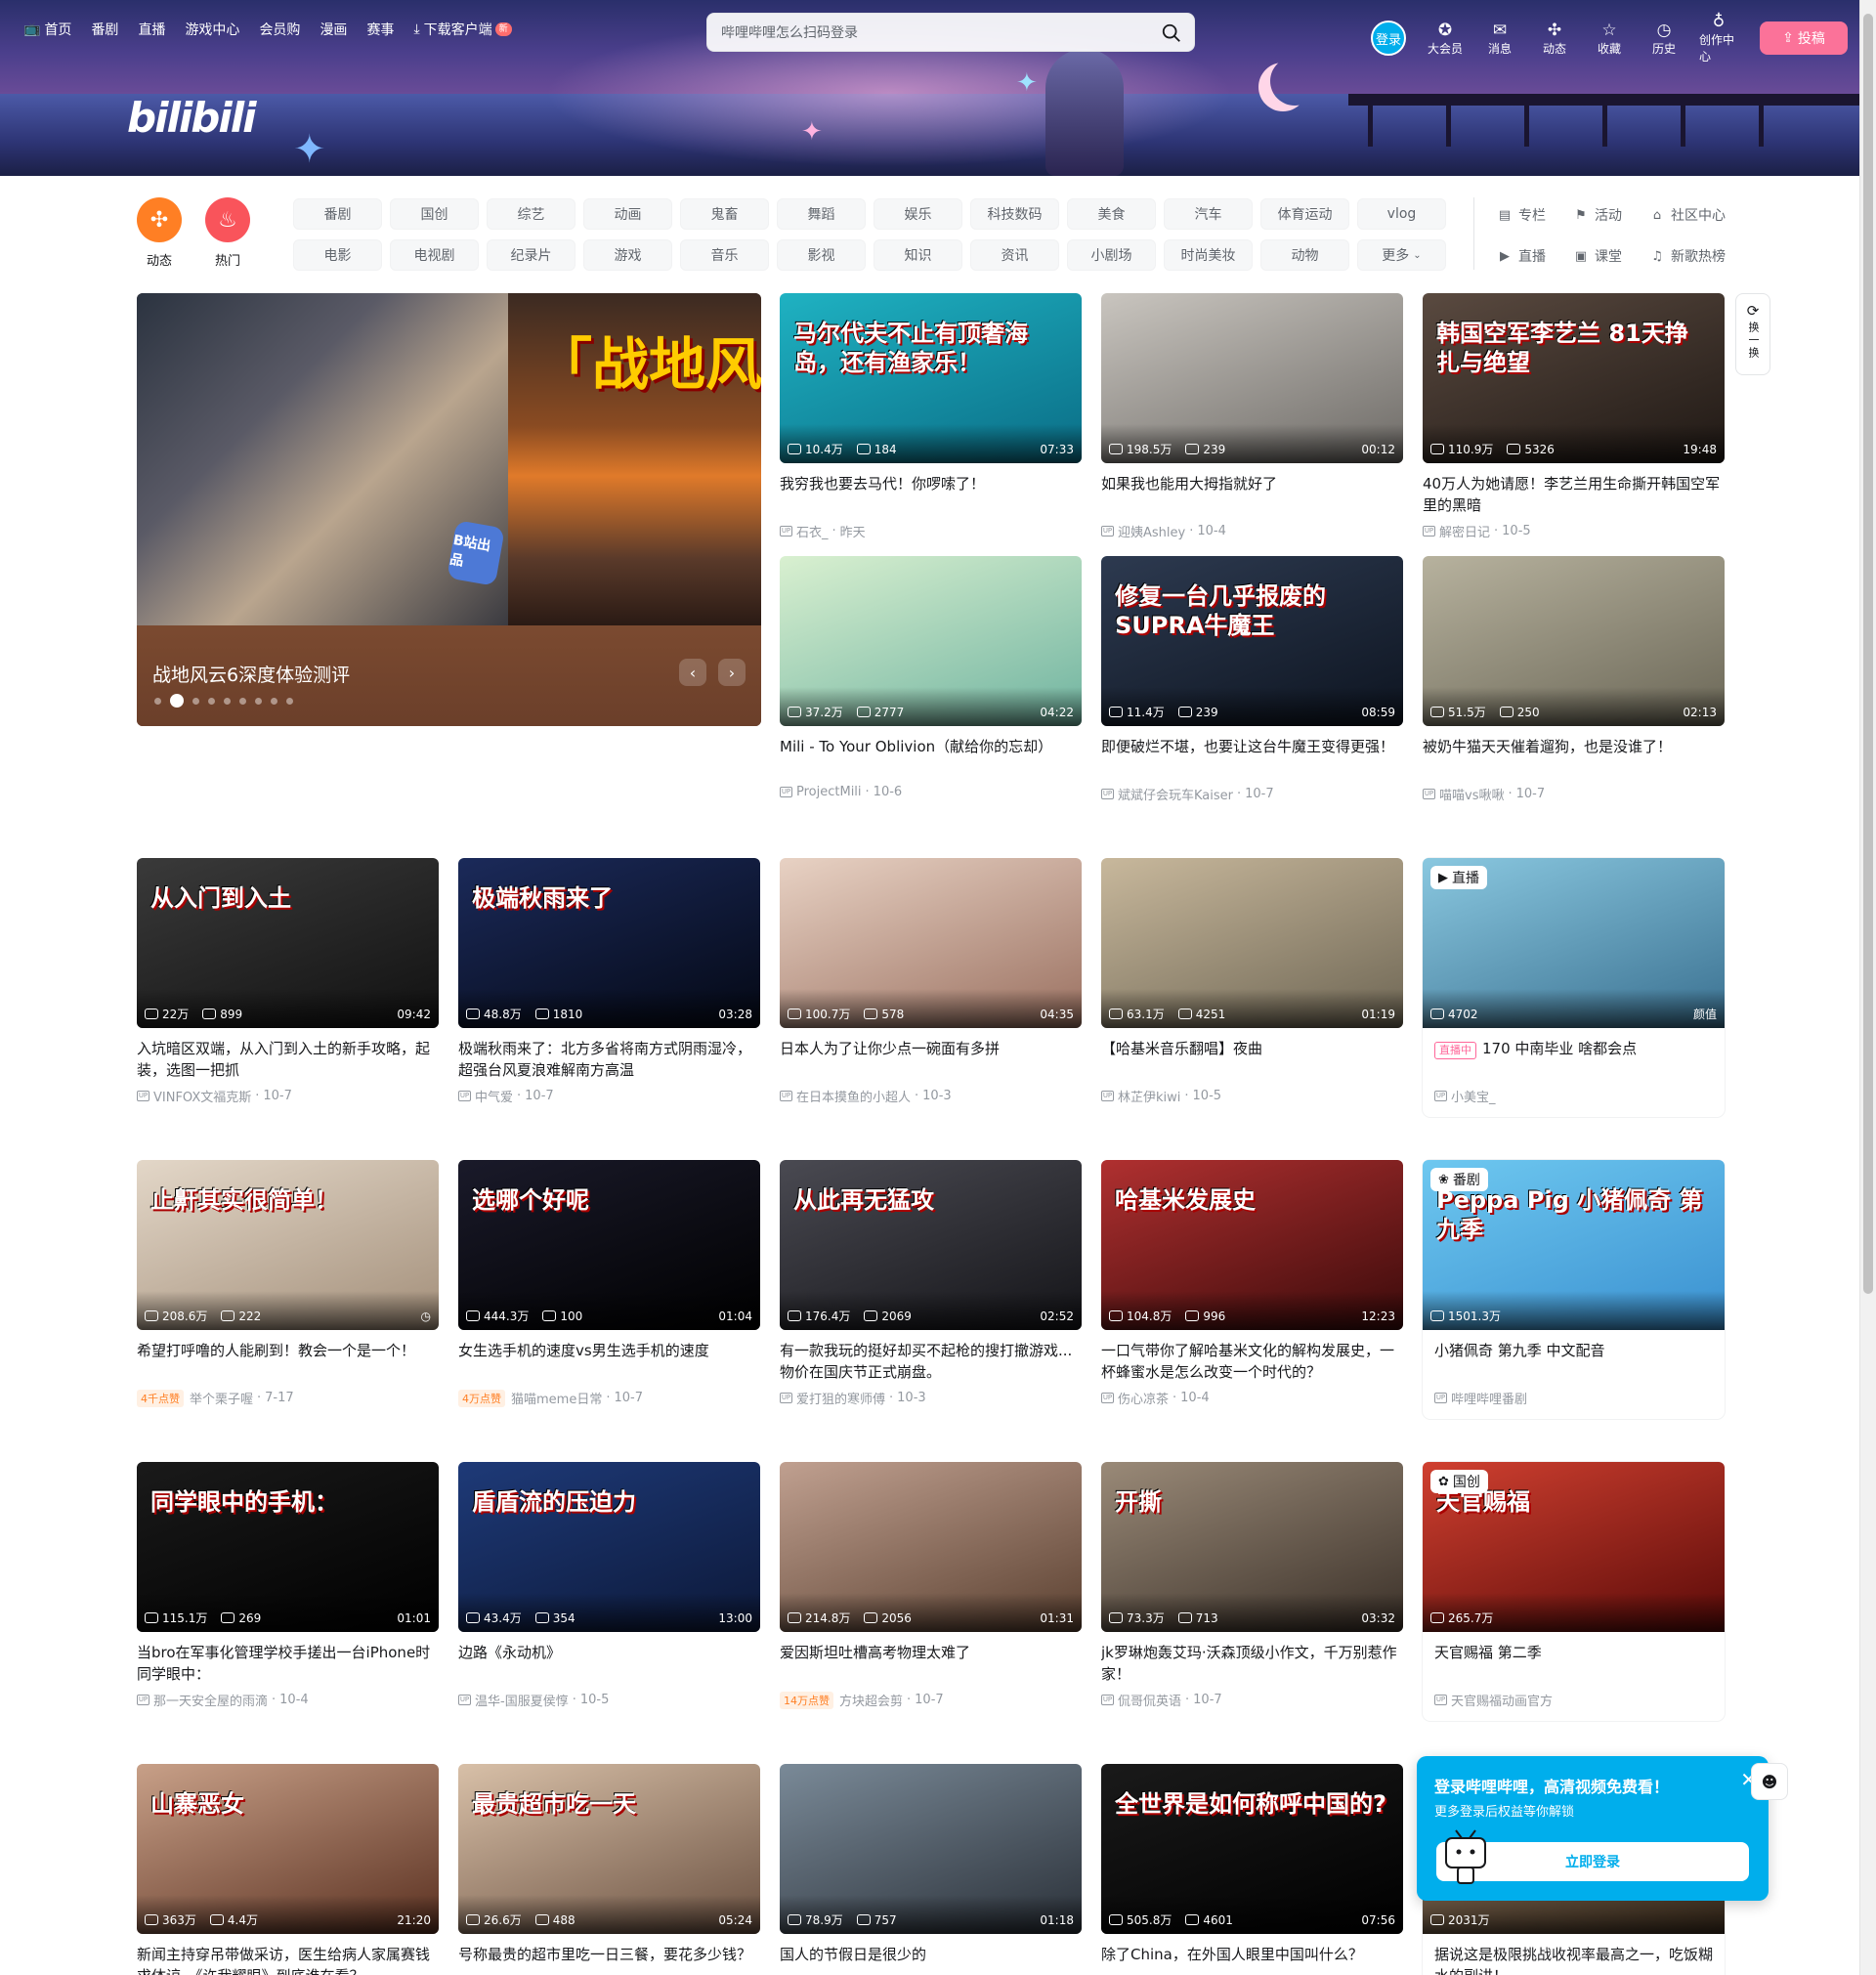 This screenshot has width=1876, height=1975. What do you see at coordinates (931, 641) in the screenshot?
I see `video-thumbnail: 37.2万 2777 04:22` at bounding box center [931, 641].